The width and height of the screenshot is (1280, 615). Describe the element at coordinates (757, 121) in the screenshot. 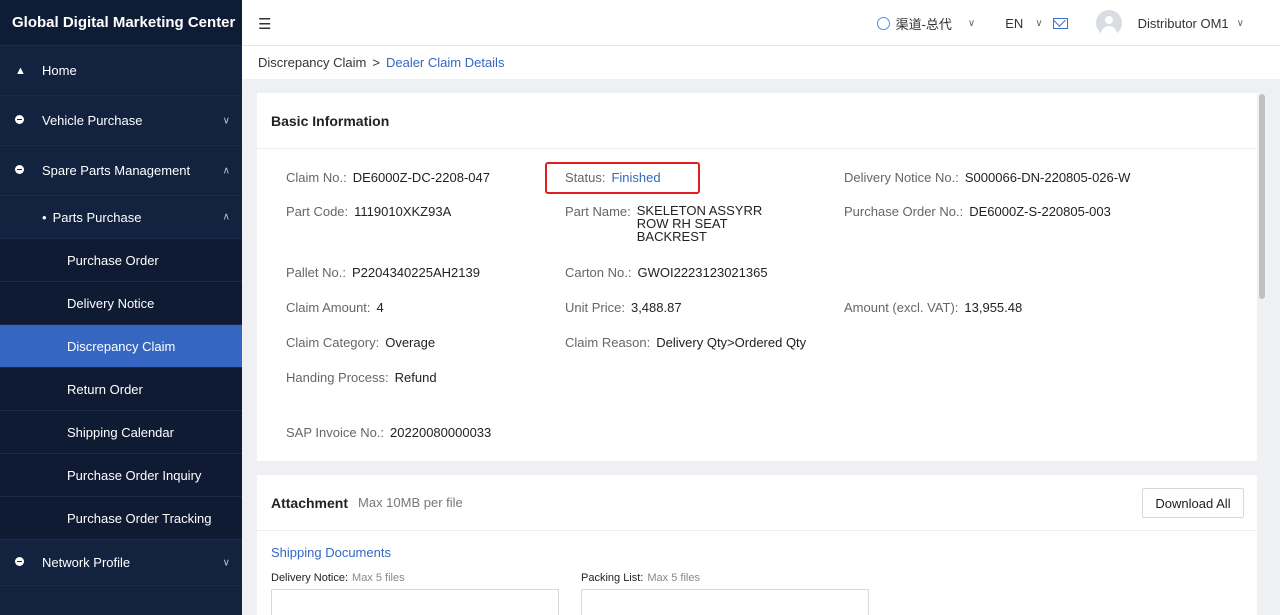

I see `basic-info-title: Basic Information` at that location.